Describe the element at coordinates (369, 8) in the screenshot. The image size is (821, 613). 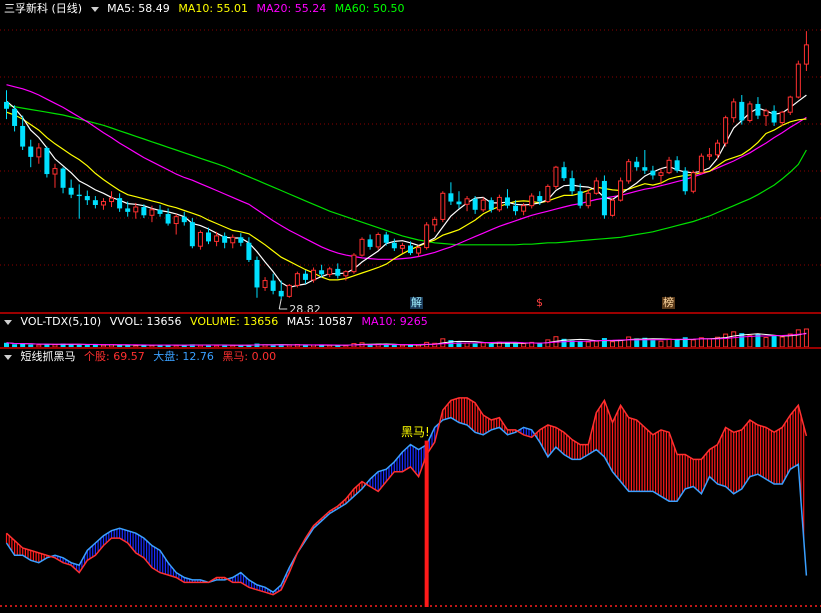
I see `ma60-label: MA60: 50.50` at that location.